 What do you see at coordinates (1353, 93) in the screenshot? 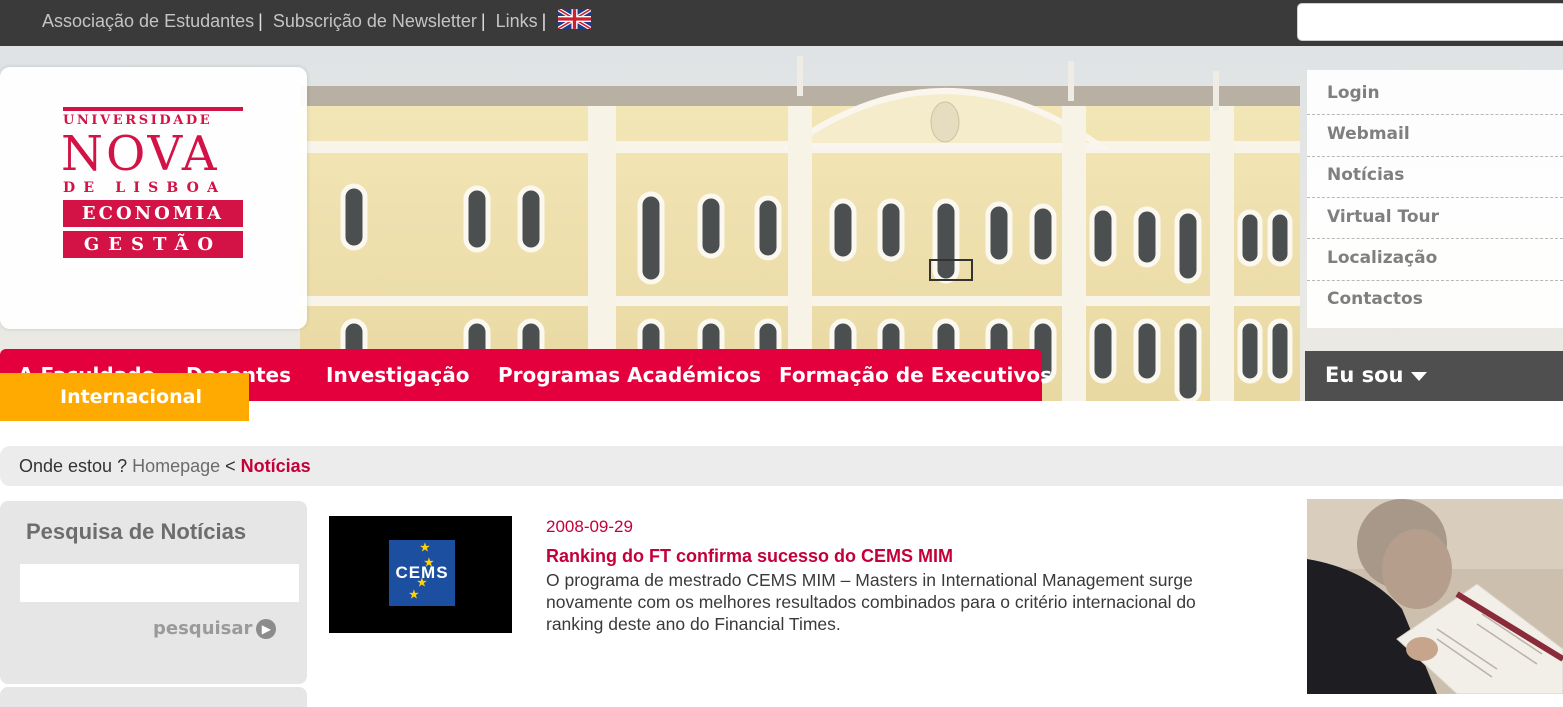
I see `quick-menu-login: Login` at bounding box center [1353, 93].